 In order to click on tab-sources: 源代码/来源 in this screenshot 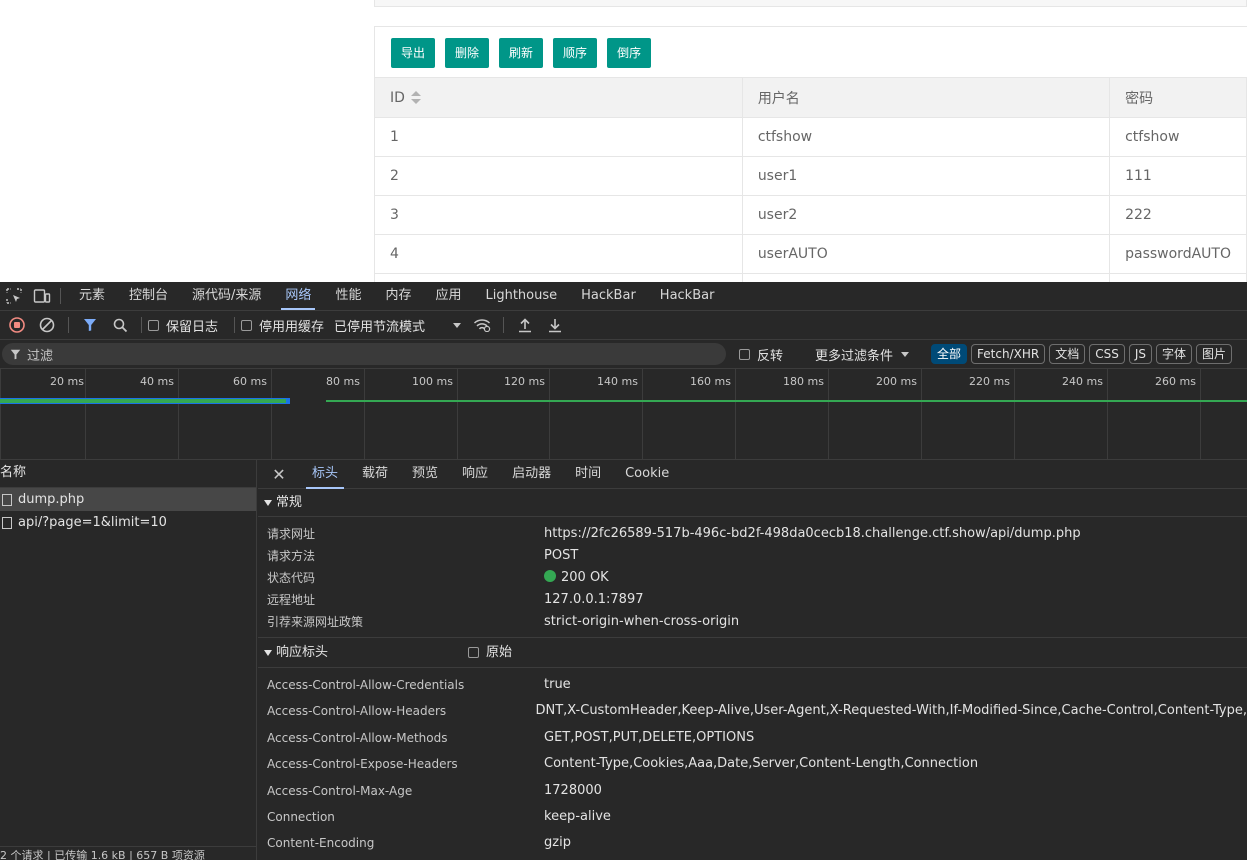, I will do `click(226, 296)`.